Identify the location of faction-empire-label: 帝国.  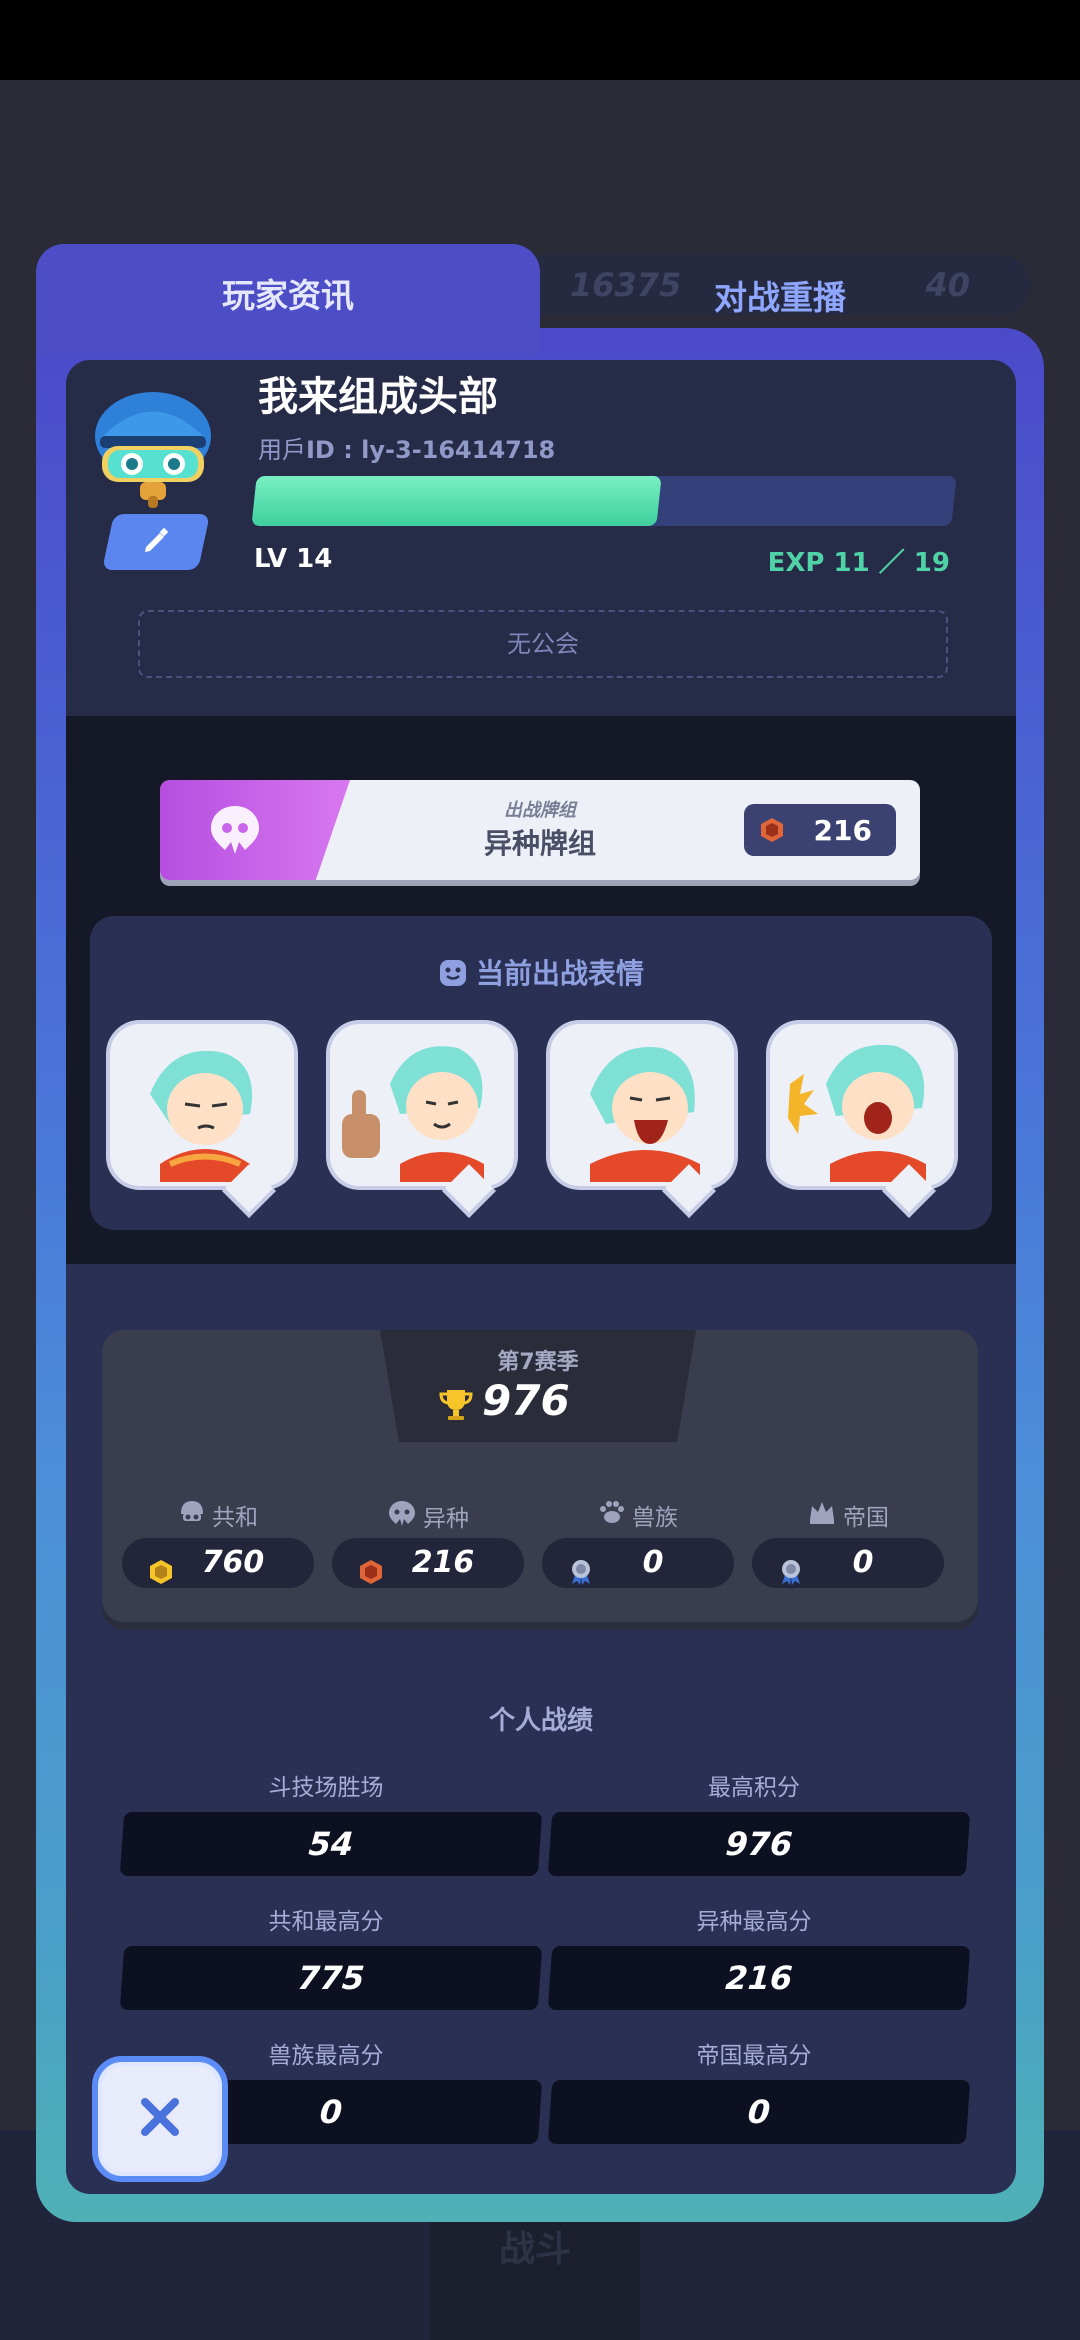
(848, 1518).